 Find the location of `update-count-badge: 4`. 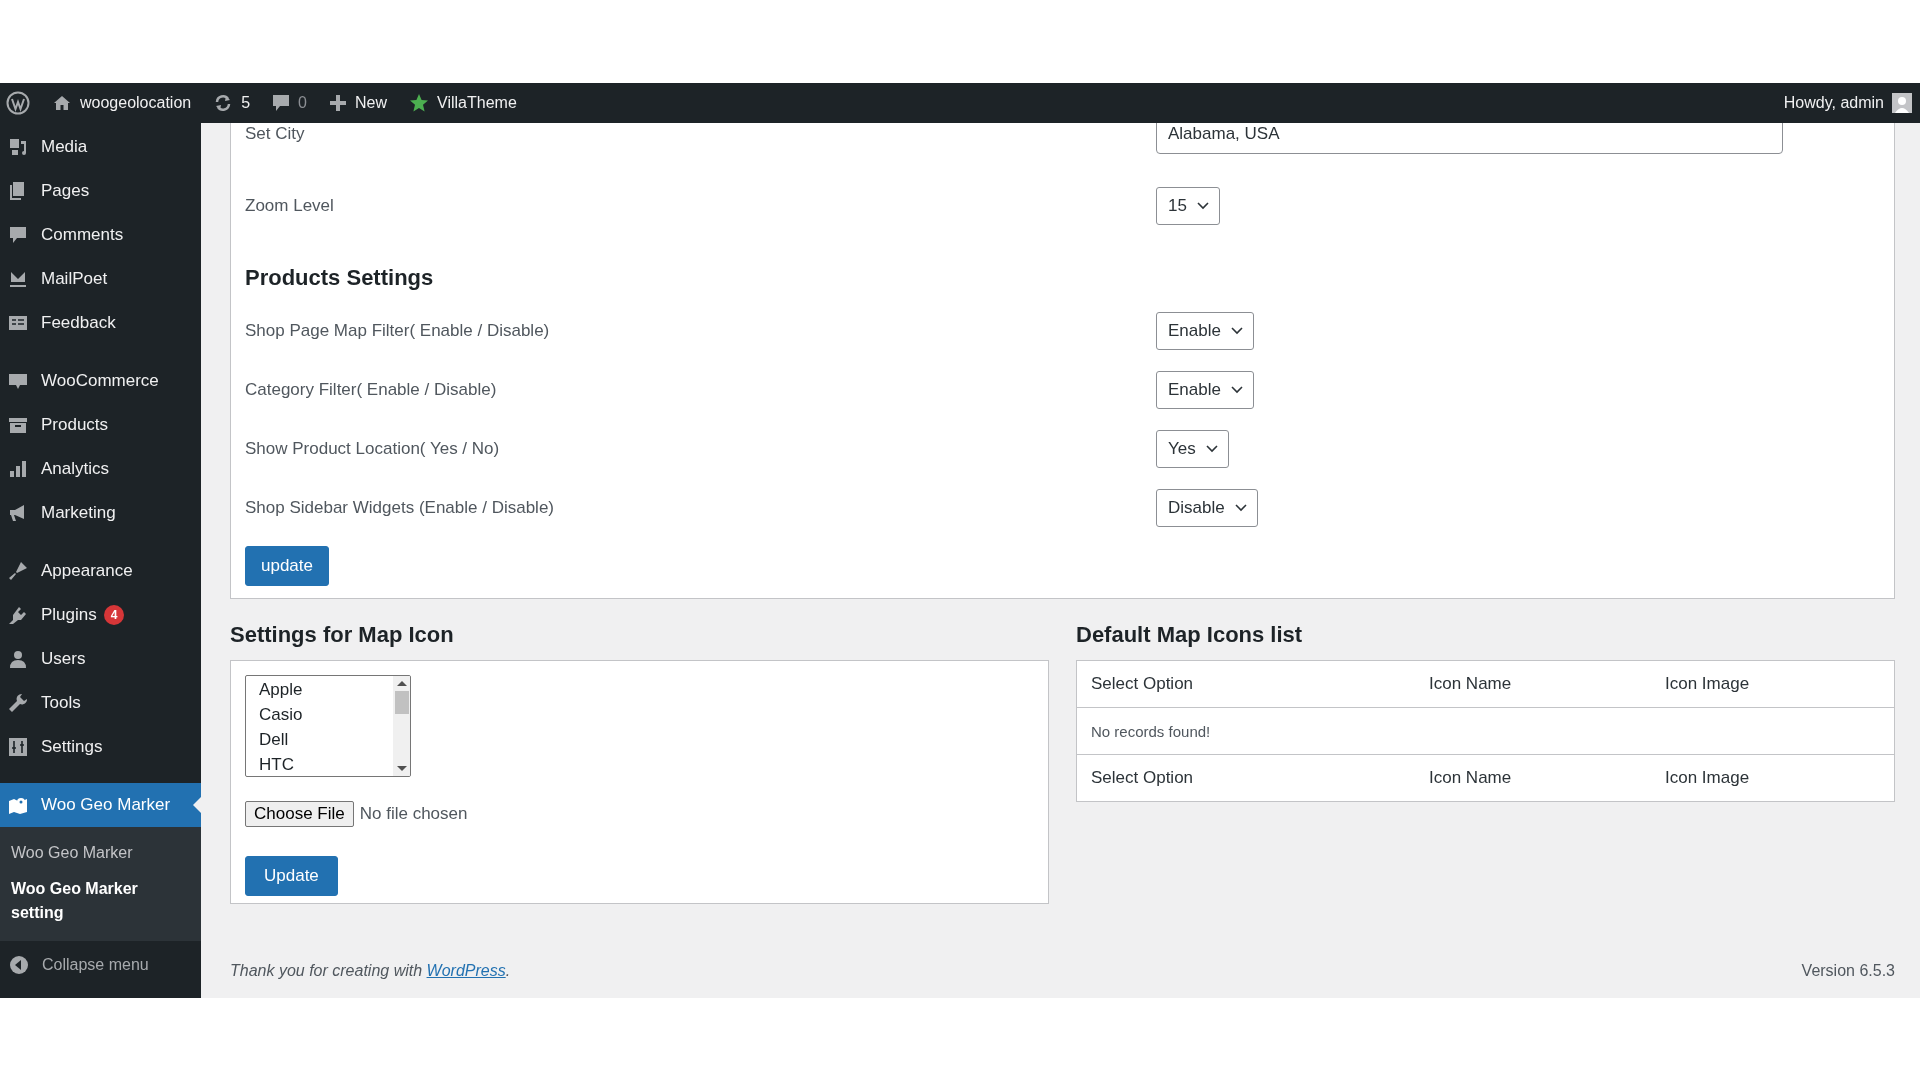

update-count-badge: 4 is located at coordinates (114, 615).